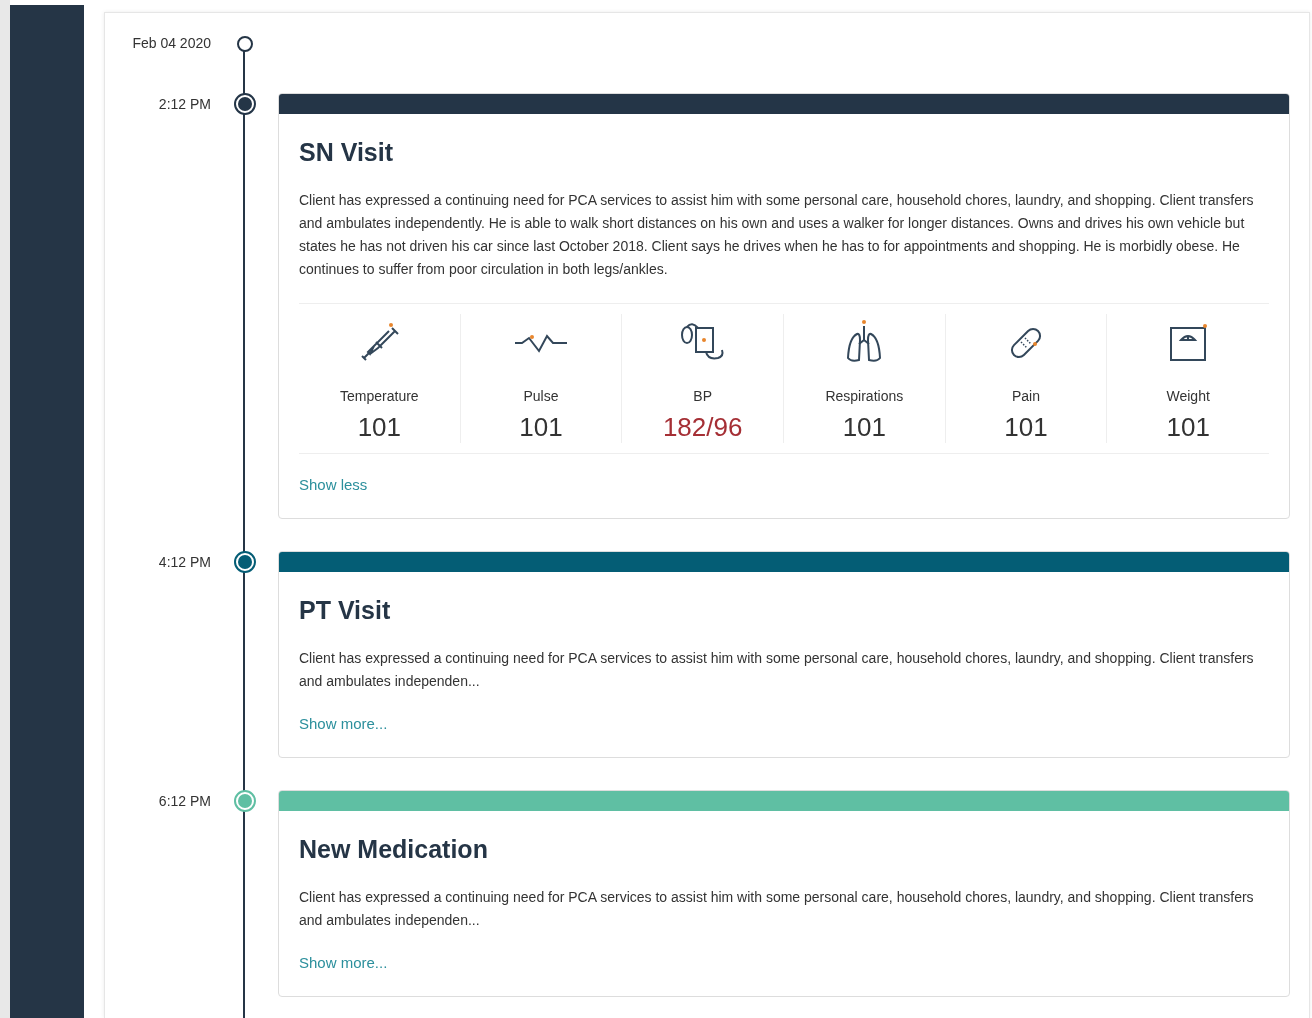 The width and height of the screenshot is (1312, 1018). Describe the element at coordinates (244, 44) in the screenshot. I see `timeline-node` at that location.